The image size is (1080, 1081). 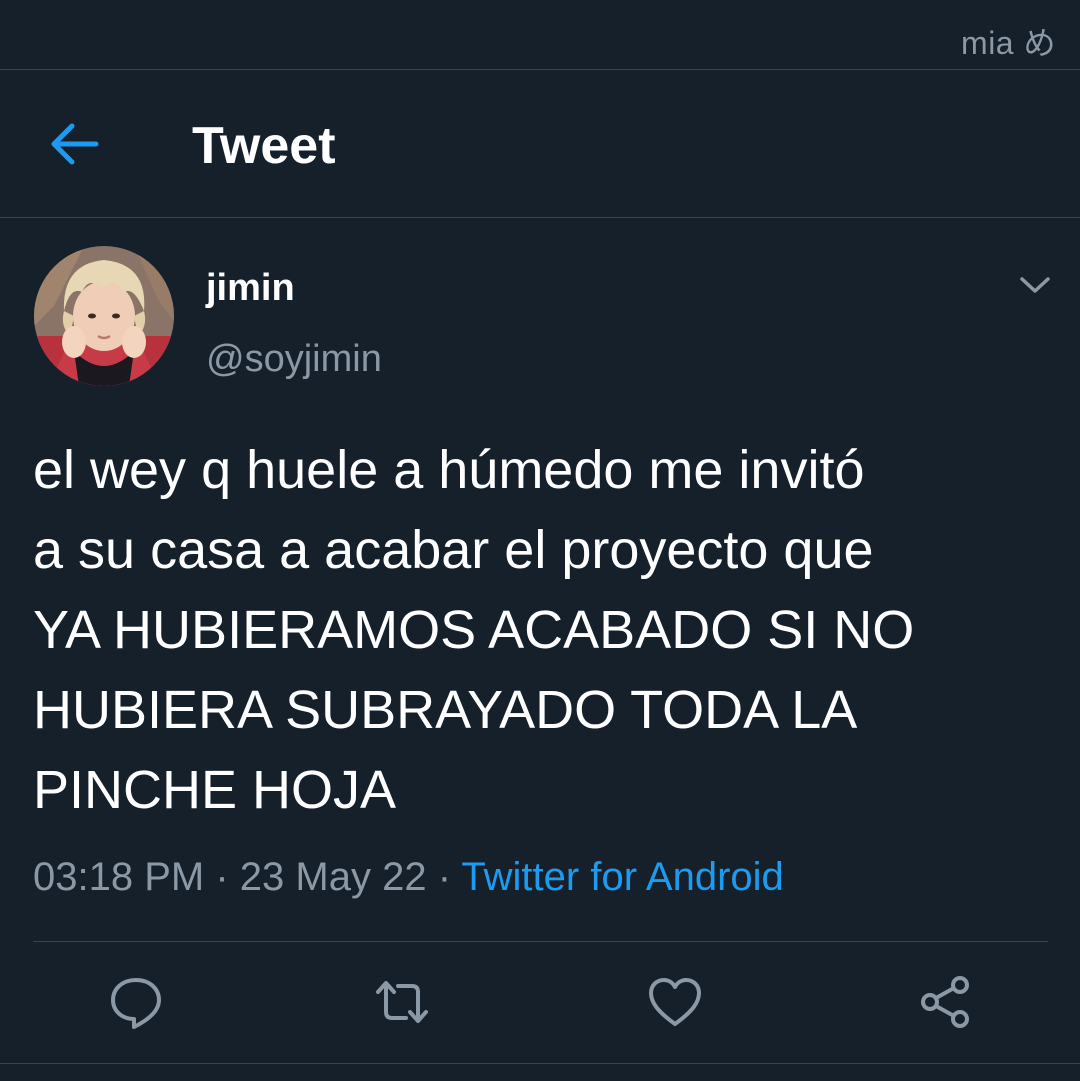 I want to click on reply-icon, so click(x=136, y=1003).